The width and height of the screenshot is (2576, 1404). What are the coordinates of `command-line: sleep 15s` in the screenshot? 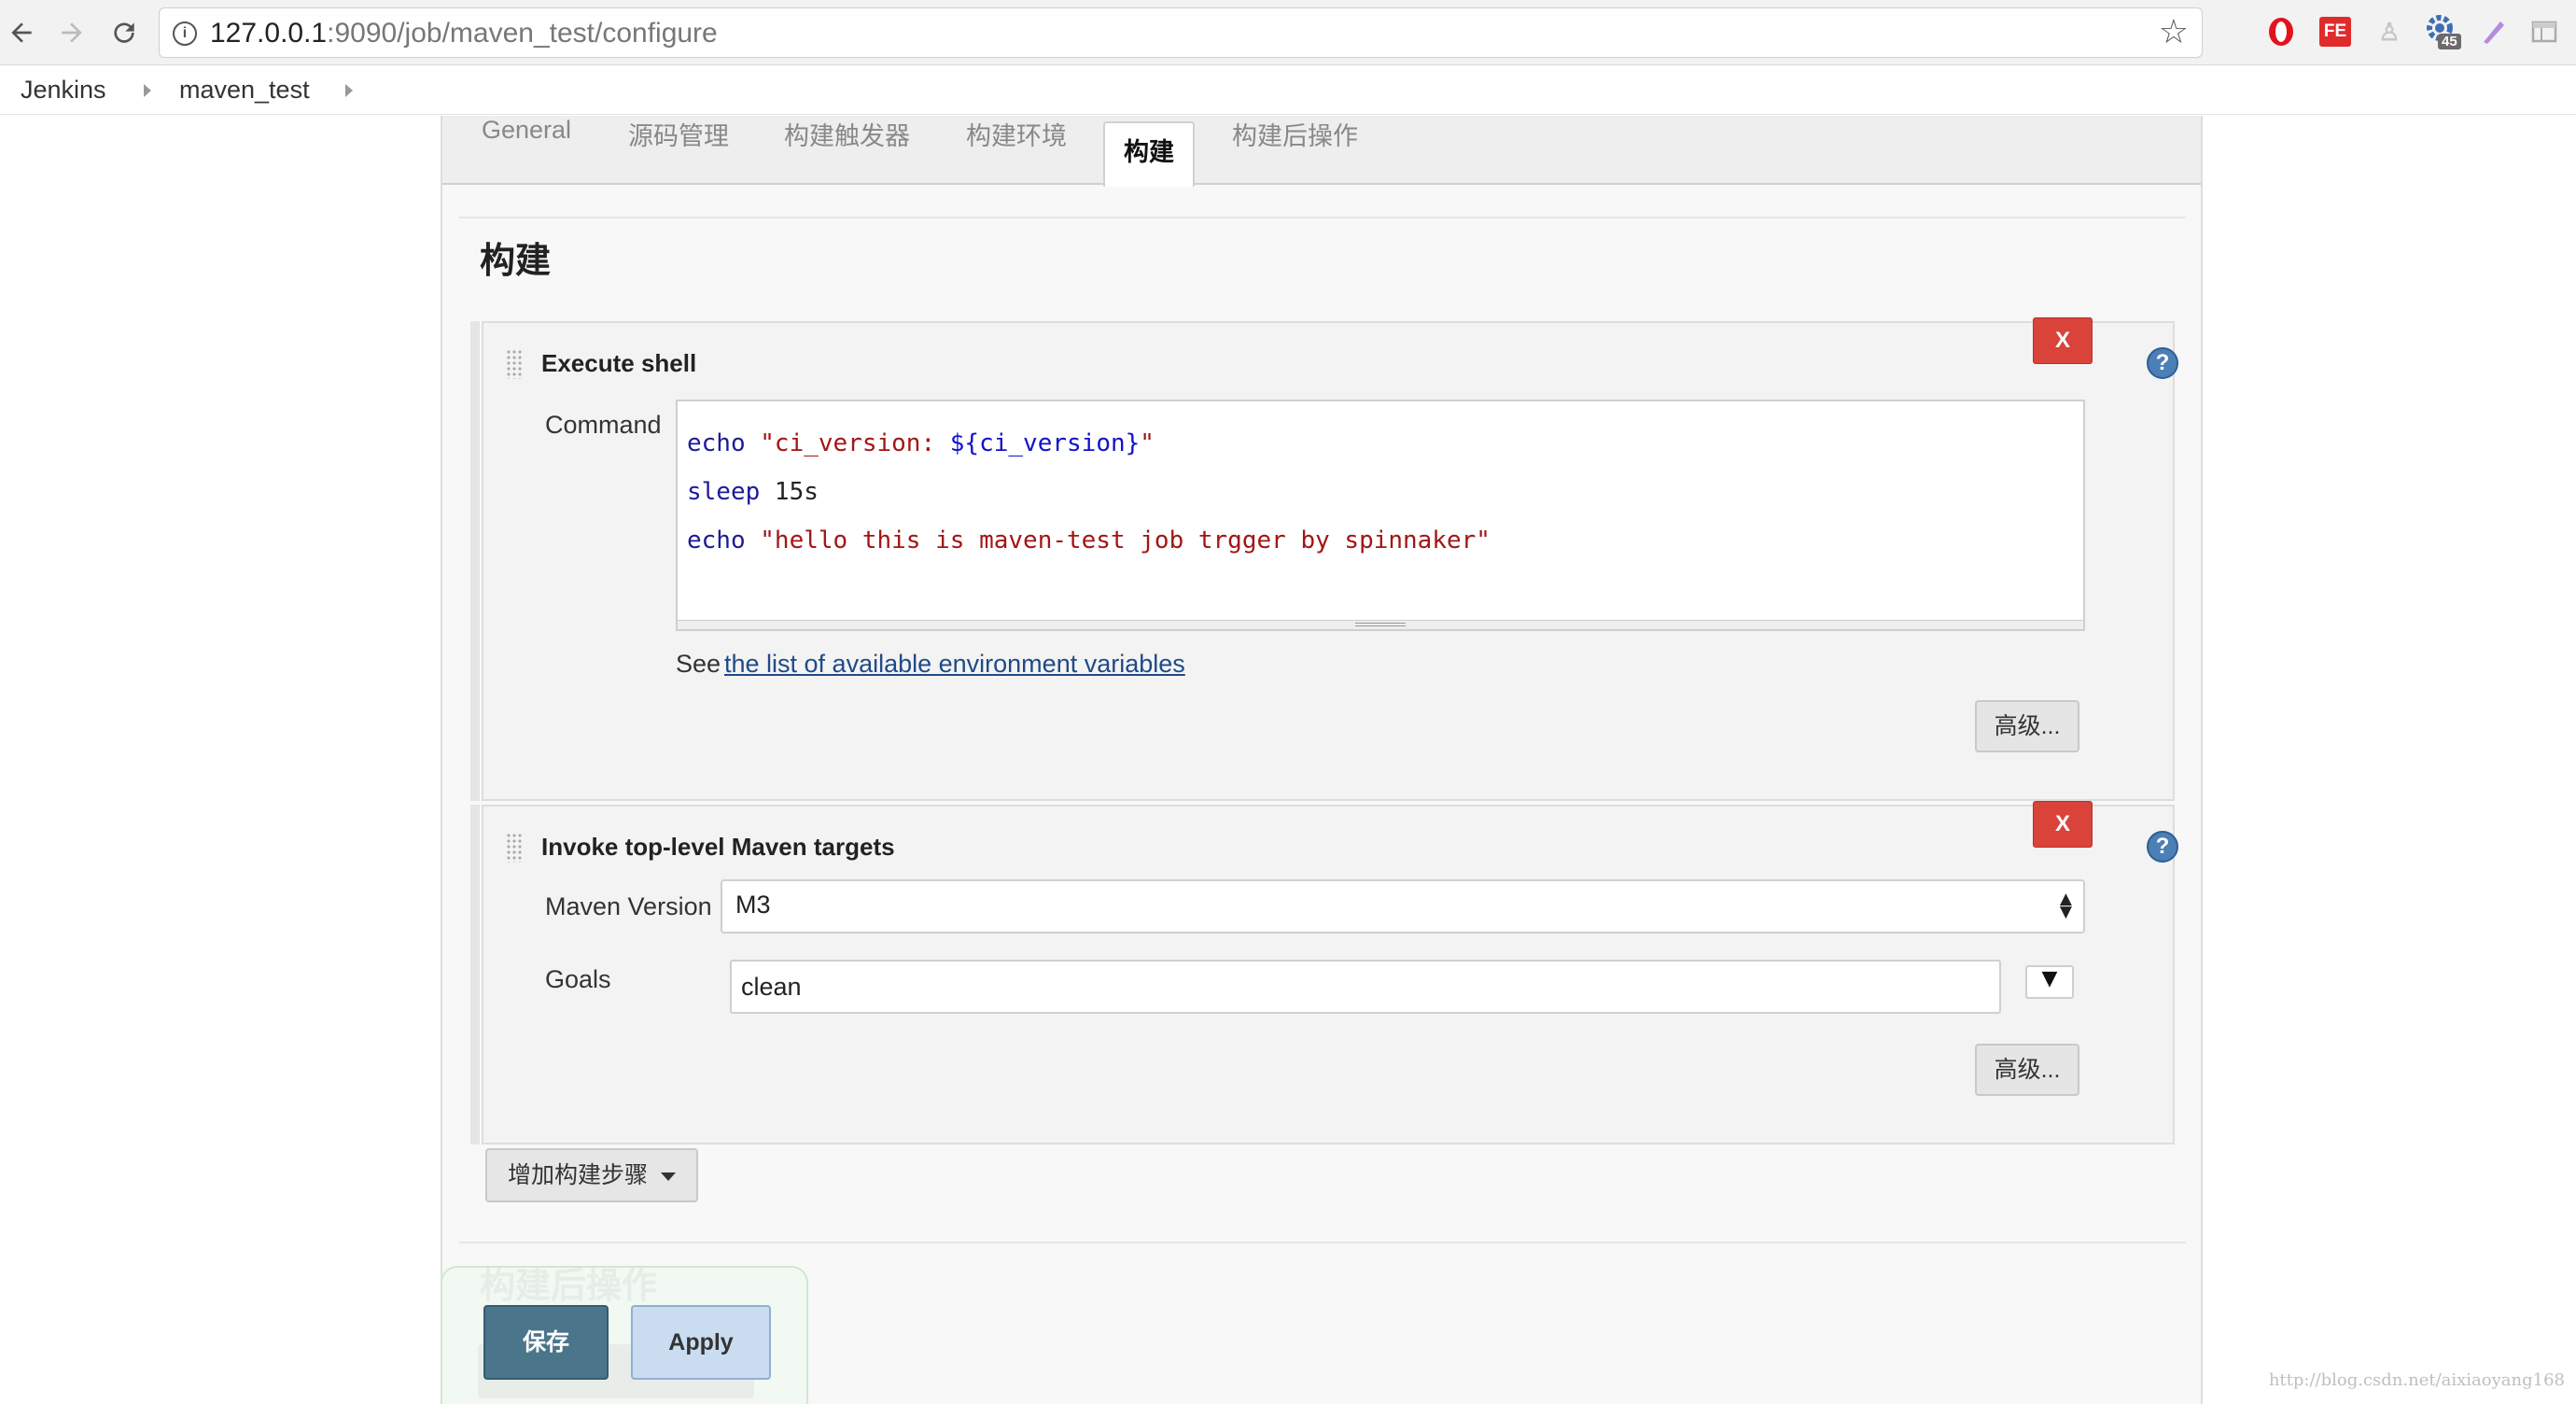 It's located at (753, 492).